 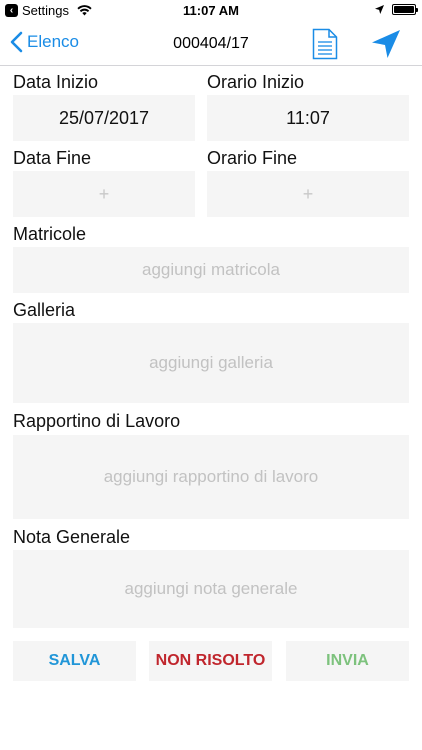 I want to click on location-arrow-small-icon, so click(x=379, y=9).